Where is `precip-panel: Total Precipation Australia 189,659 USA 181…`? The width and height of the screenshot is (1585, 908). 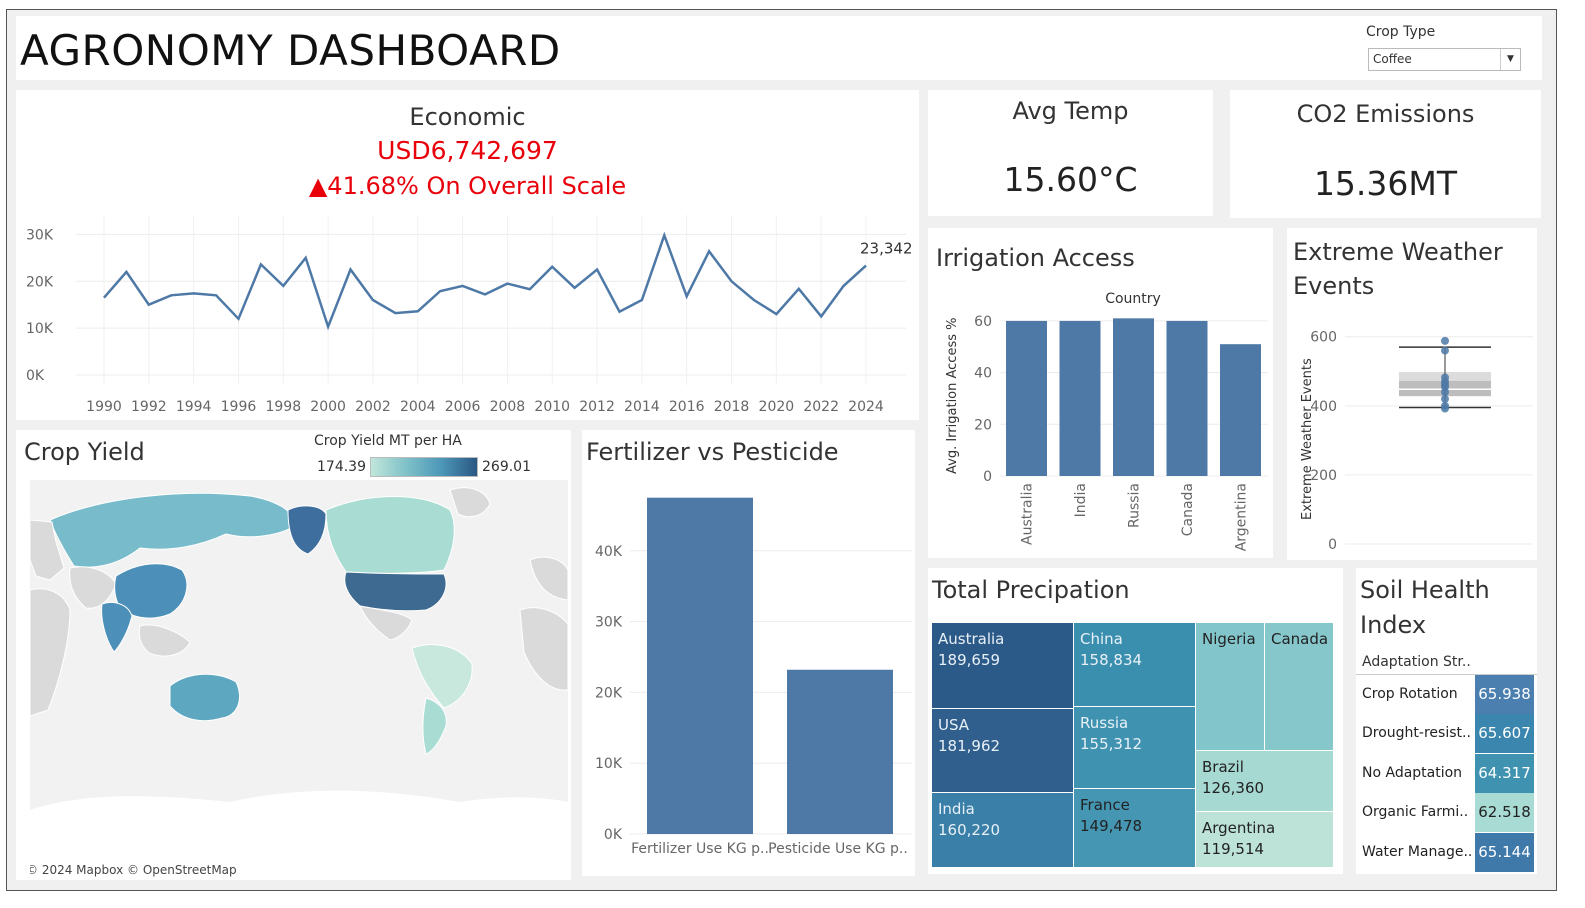
precip-panel: Total Precipation Australia 189,659 USA 181… is located at coordinates (1135, 721).